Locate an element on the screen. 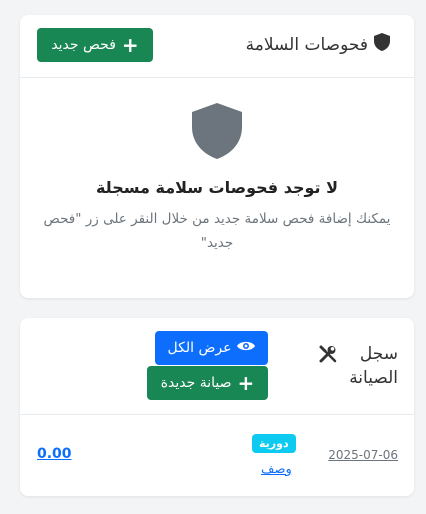 This screenshot has height=514, width=426. empty-state-title: لا توجد فحوصات سلامة مسجلة is located at coordinates (217, 187).